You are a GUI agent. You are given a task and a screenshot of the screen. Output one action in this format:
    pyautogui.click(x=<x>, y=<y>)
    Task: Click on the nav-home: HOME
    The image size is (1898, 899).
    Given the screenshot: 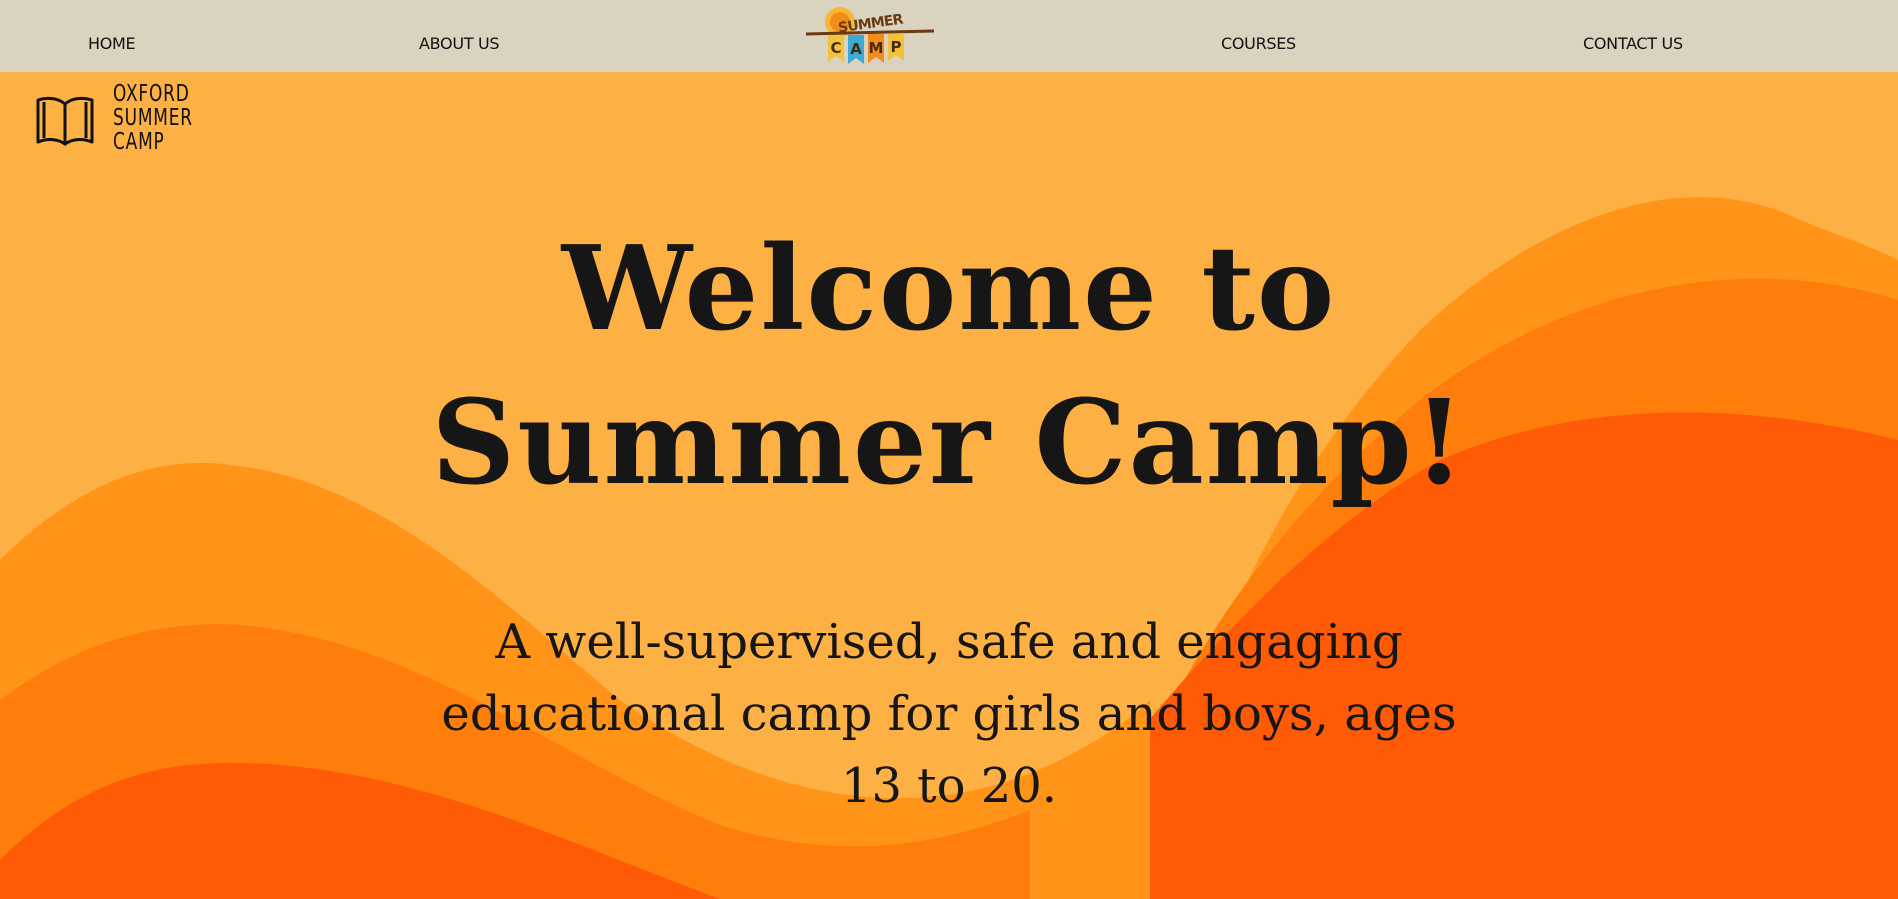 What is the action you would take?
    pyautogui.click(x=112, y=36)
    